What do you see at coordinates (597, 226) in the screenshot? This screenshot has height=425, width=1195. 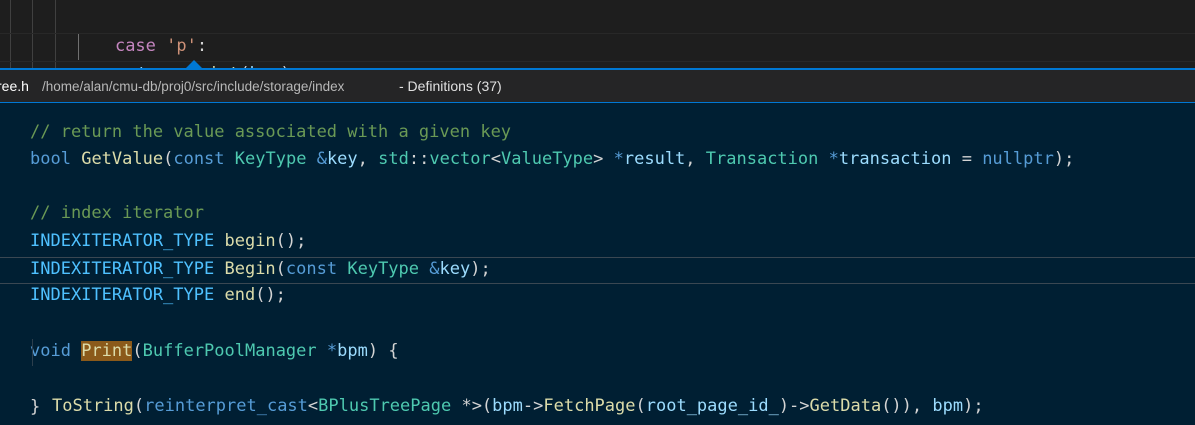 I see `code-line-begin: INDEXITERATOR_TYPE begin();` at bounding box center [597, 226].